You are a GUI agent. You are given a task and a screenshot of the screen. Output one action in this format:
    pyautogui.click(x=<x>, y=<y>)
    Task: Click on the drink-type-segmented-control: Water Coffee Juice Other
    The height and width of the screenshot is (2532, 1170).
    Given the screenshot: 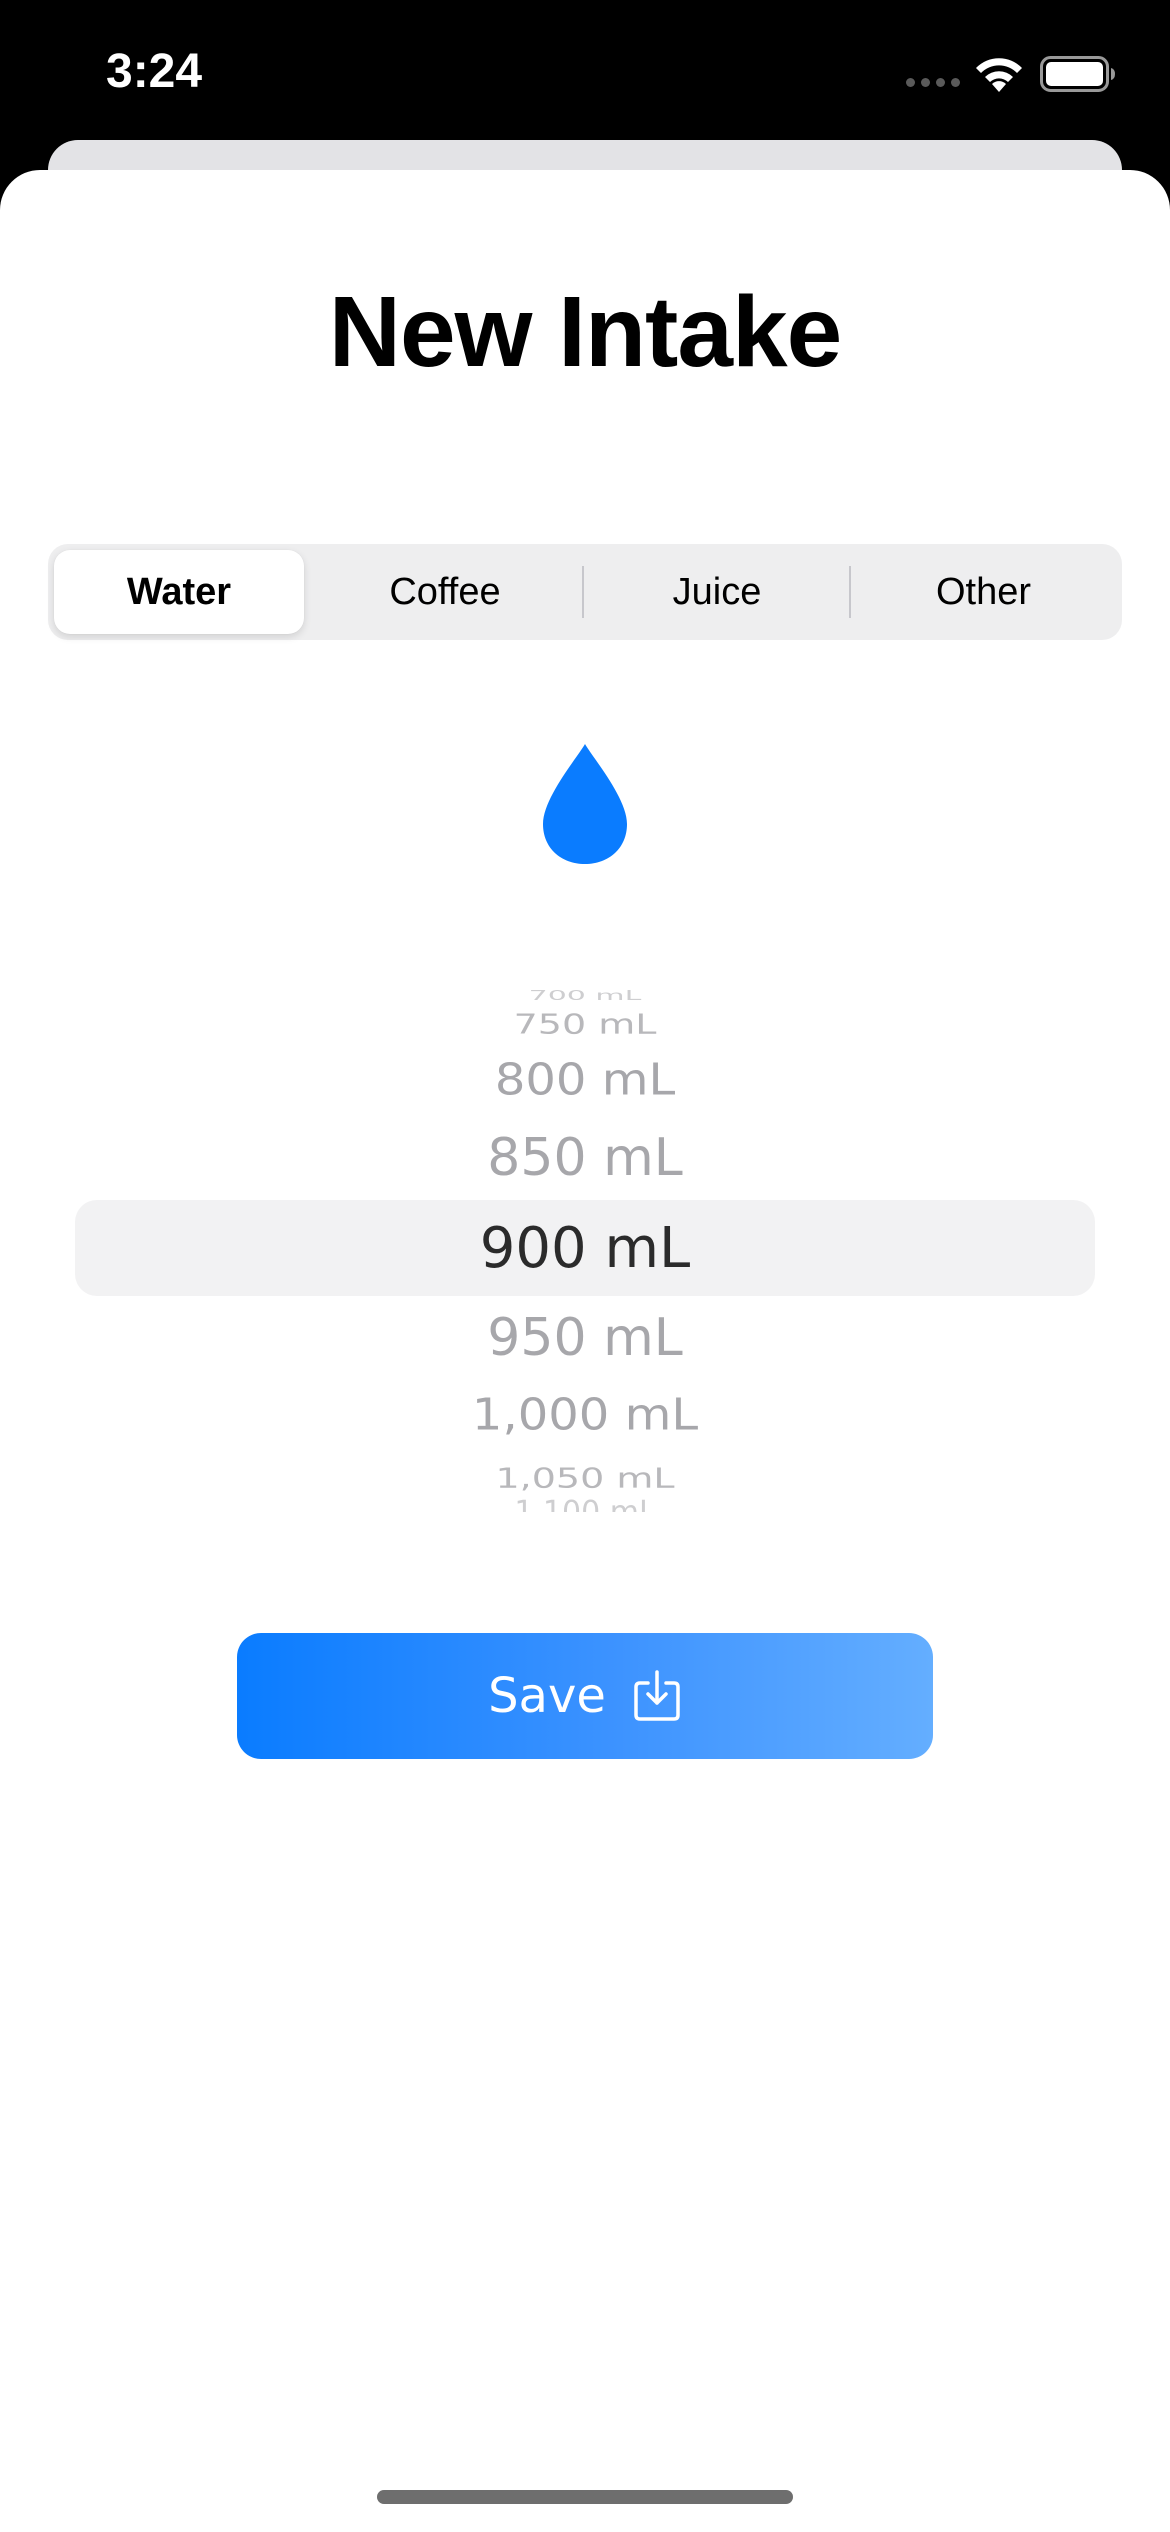 What is the action you would take?
    pyautogui.click(x=585, y=592)
    